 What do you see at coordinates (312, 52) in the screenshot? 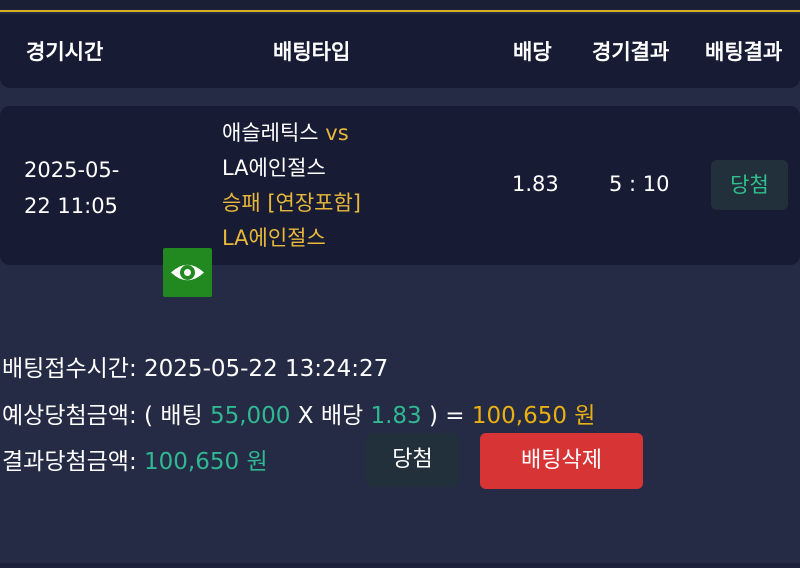
I see `header-bet-type: 배팅타입` at bounding box center [312, 52].